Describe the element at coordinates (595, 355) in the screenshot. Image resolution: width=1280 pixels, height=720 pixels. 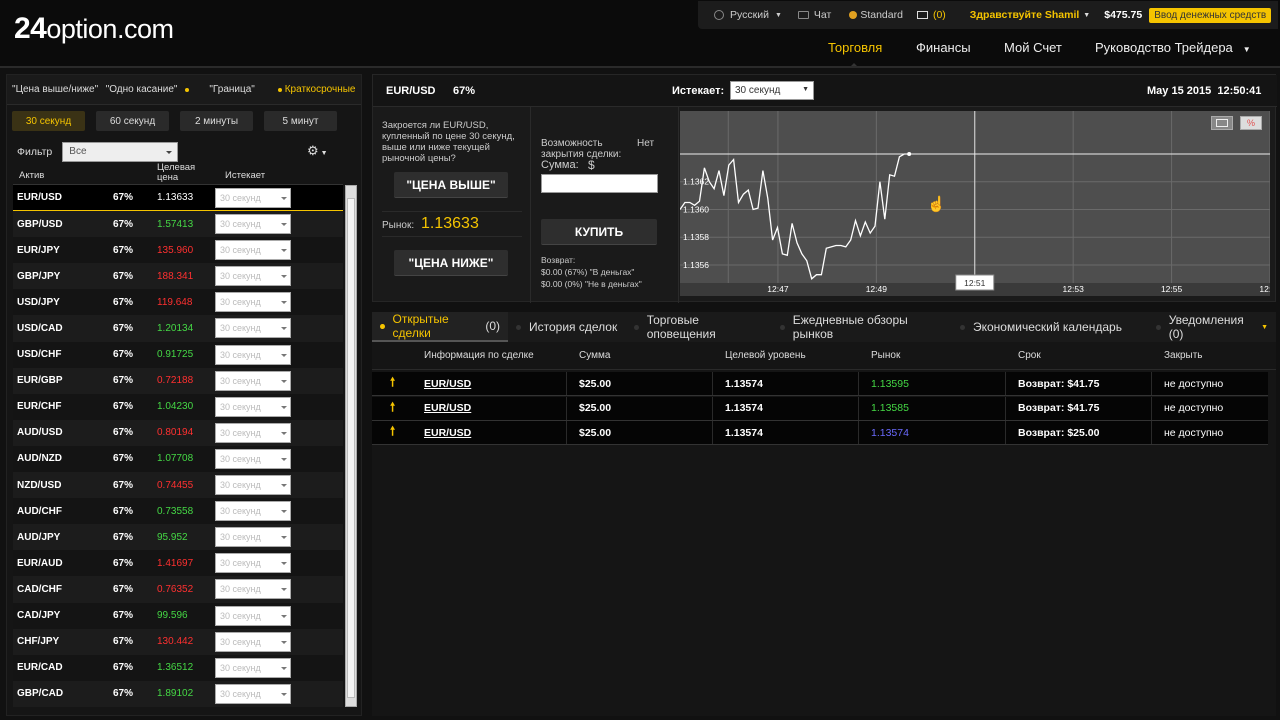
I see `col-amount: Сумма` at that location.